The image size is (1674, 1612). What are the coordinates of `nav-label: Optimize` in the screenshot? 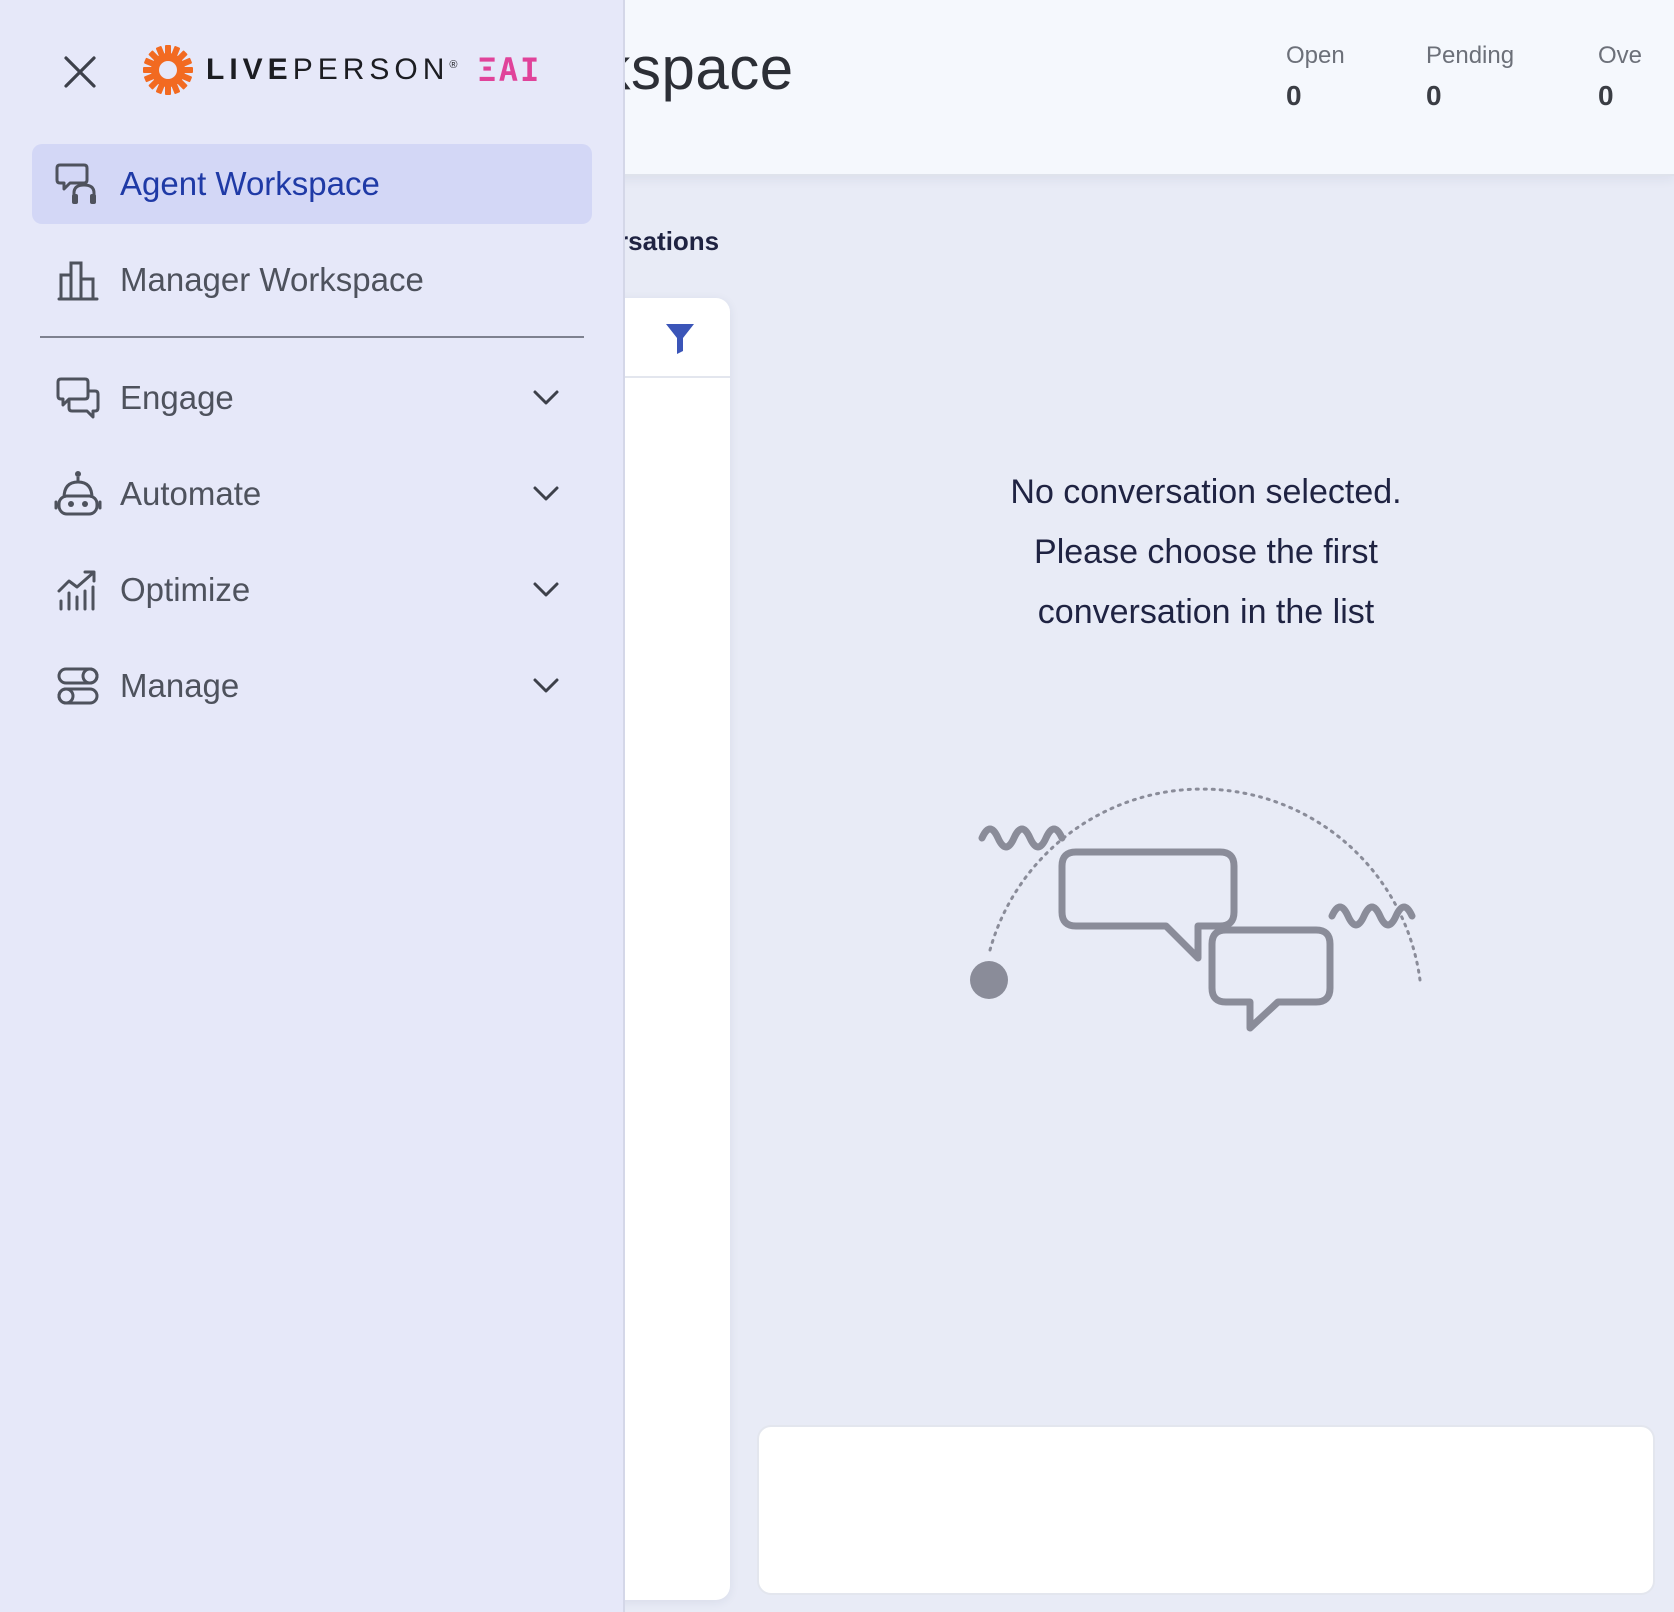 It's located at (185, 589).